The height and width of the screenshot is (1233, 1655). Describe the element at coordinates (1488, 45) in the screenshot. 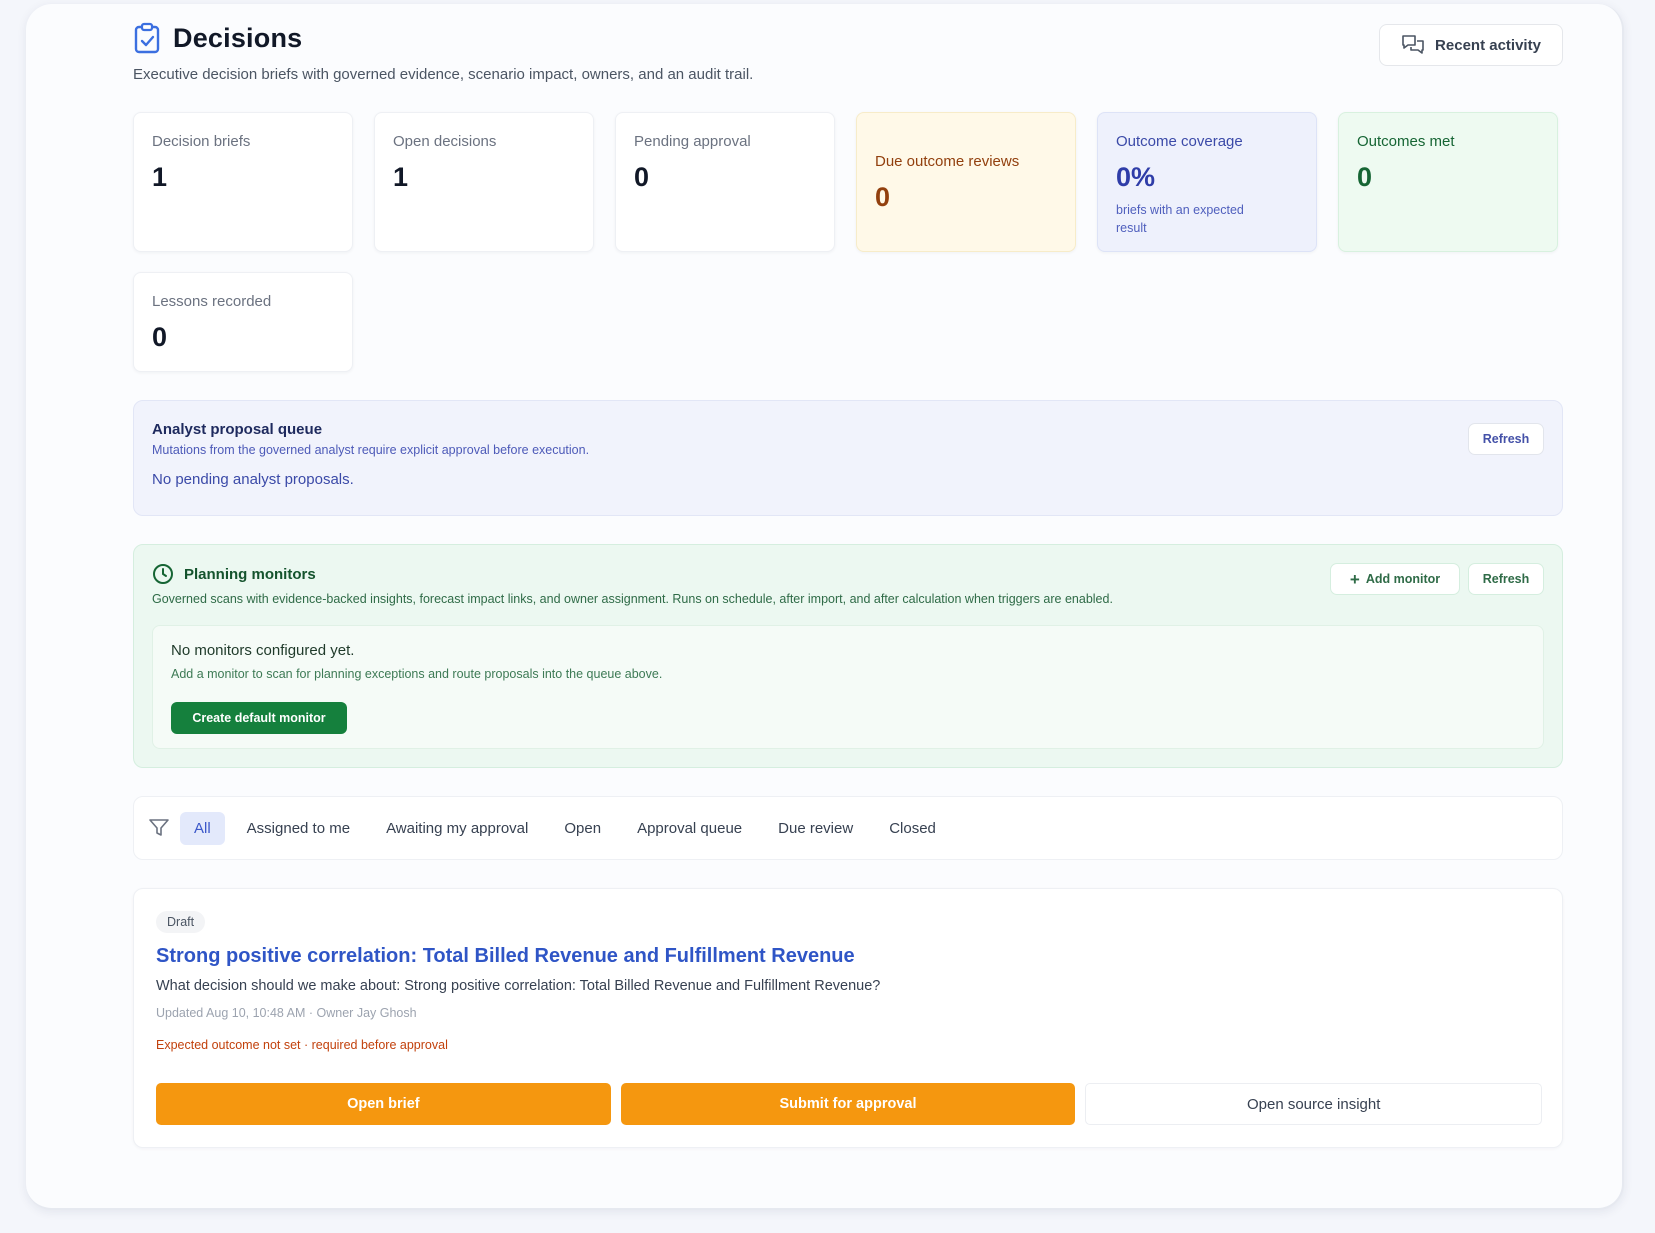

I see `recent-activity-label: Recent activity` at that location.